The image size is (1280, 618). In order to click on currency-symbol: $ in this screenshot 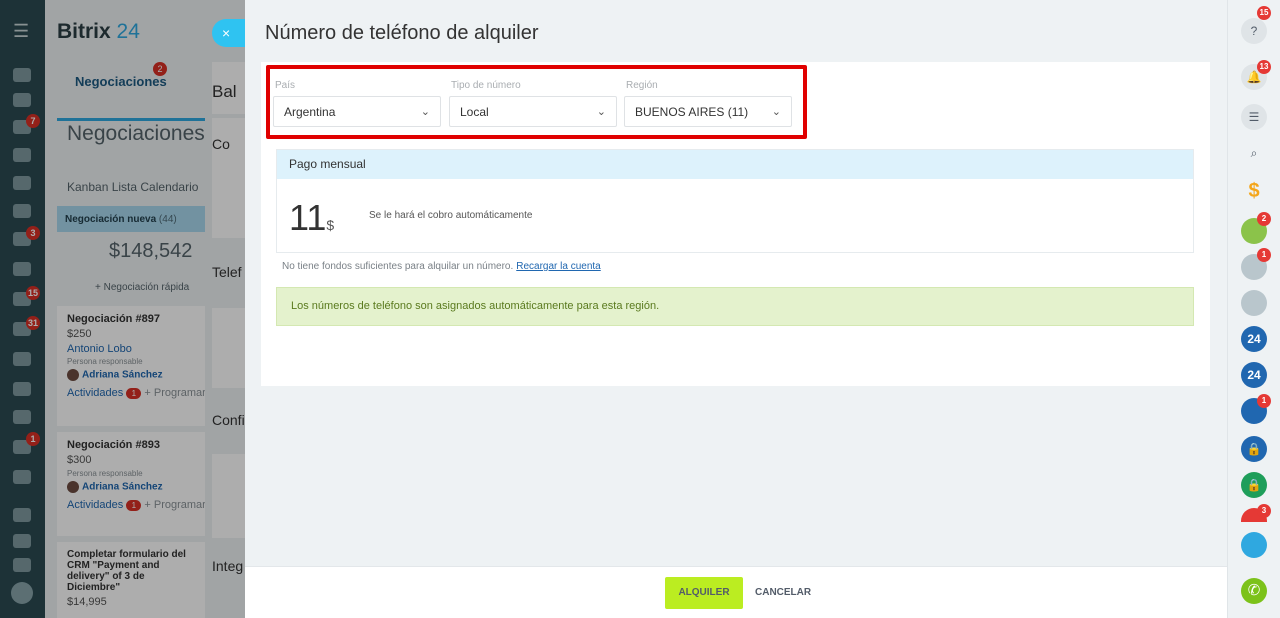, I will do `click(330, 225)`.